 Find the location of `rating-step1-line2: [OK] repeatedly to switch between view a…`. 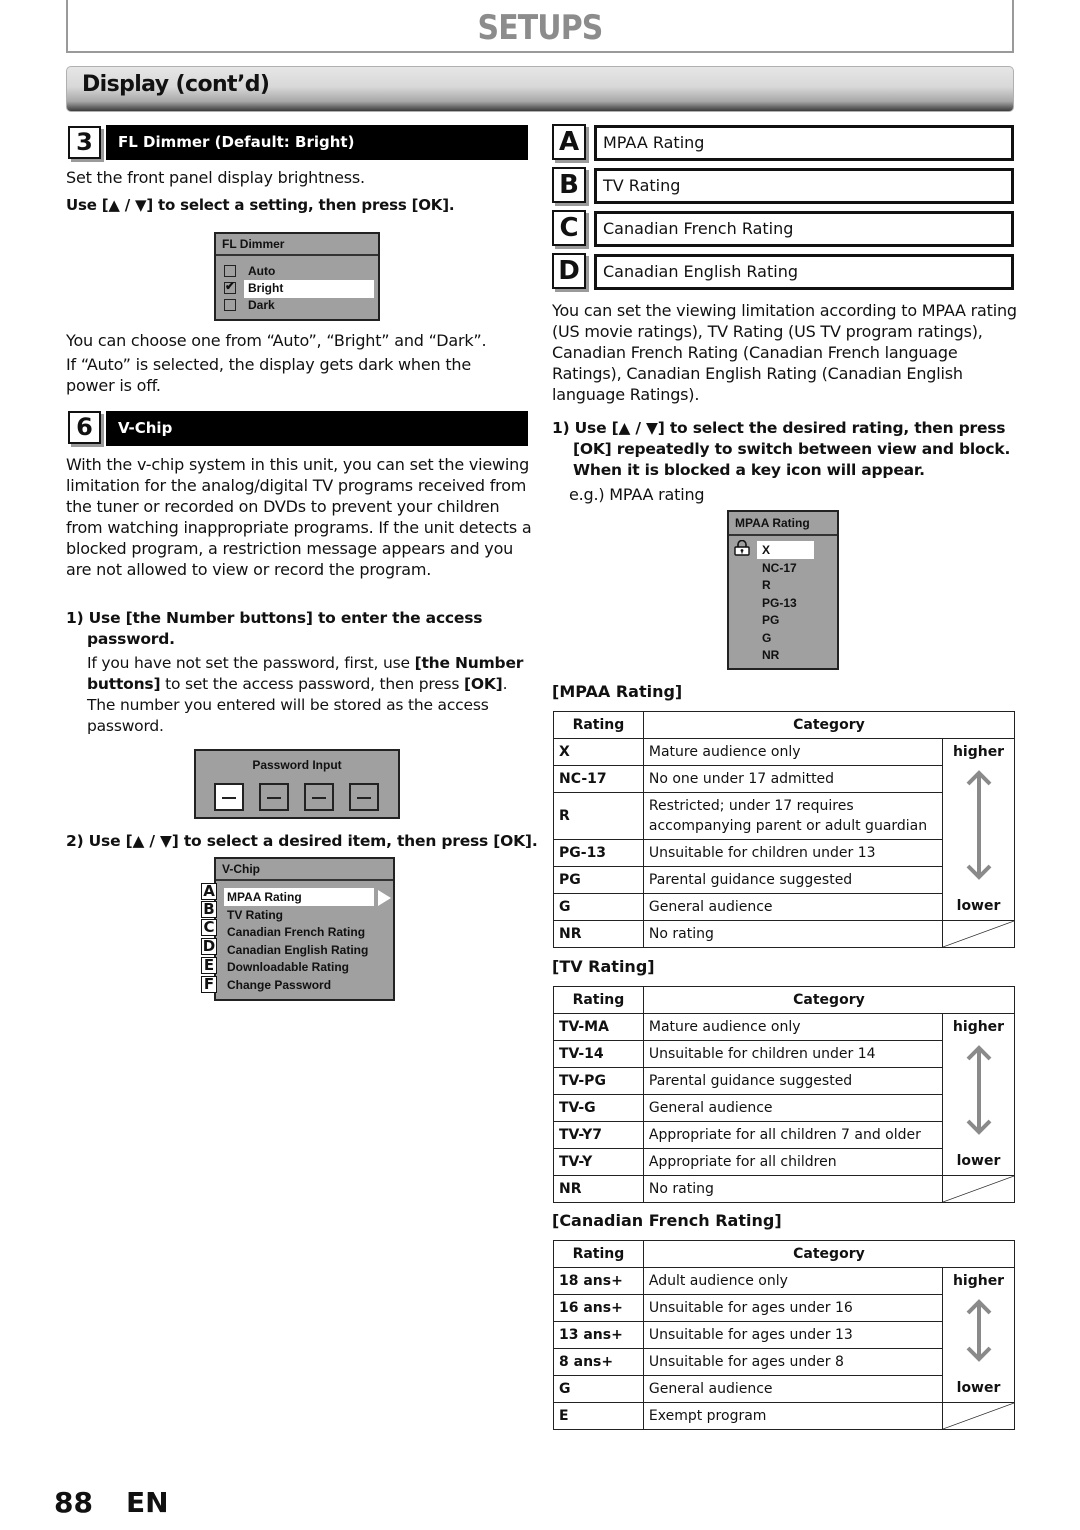

rating-step1-line2: [OK] repeatedly to switch between view a… is located at coordinates (792, 449).